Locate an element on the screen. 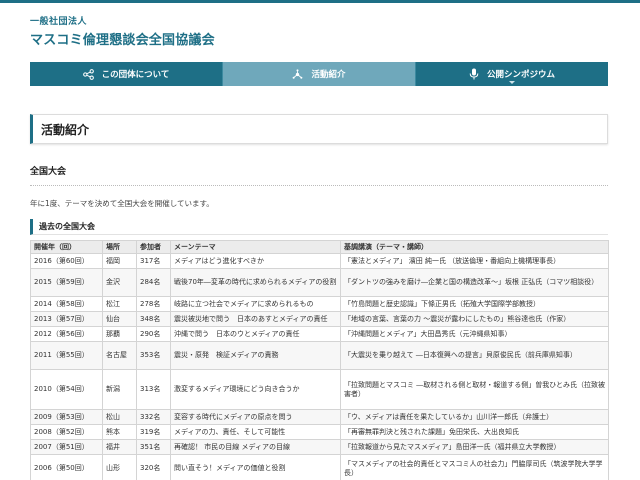  cell-place: 松山 is located at coordinates (119, 417).